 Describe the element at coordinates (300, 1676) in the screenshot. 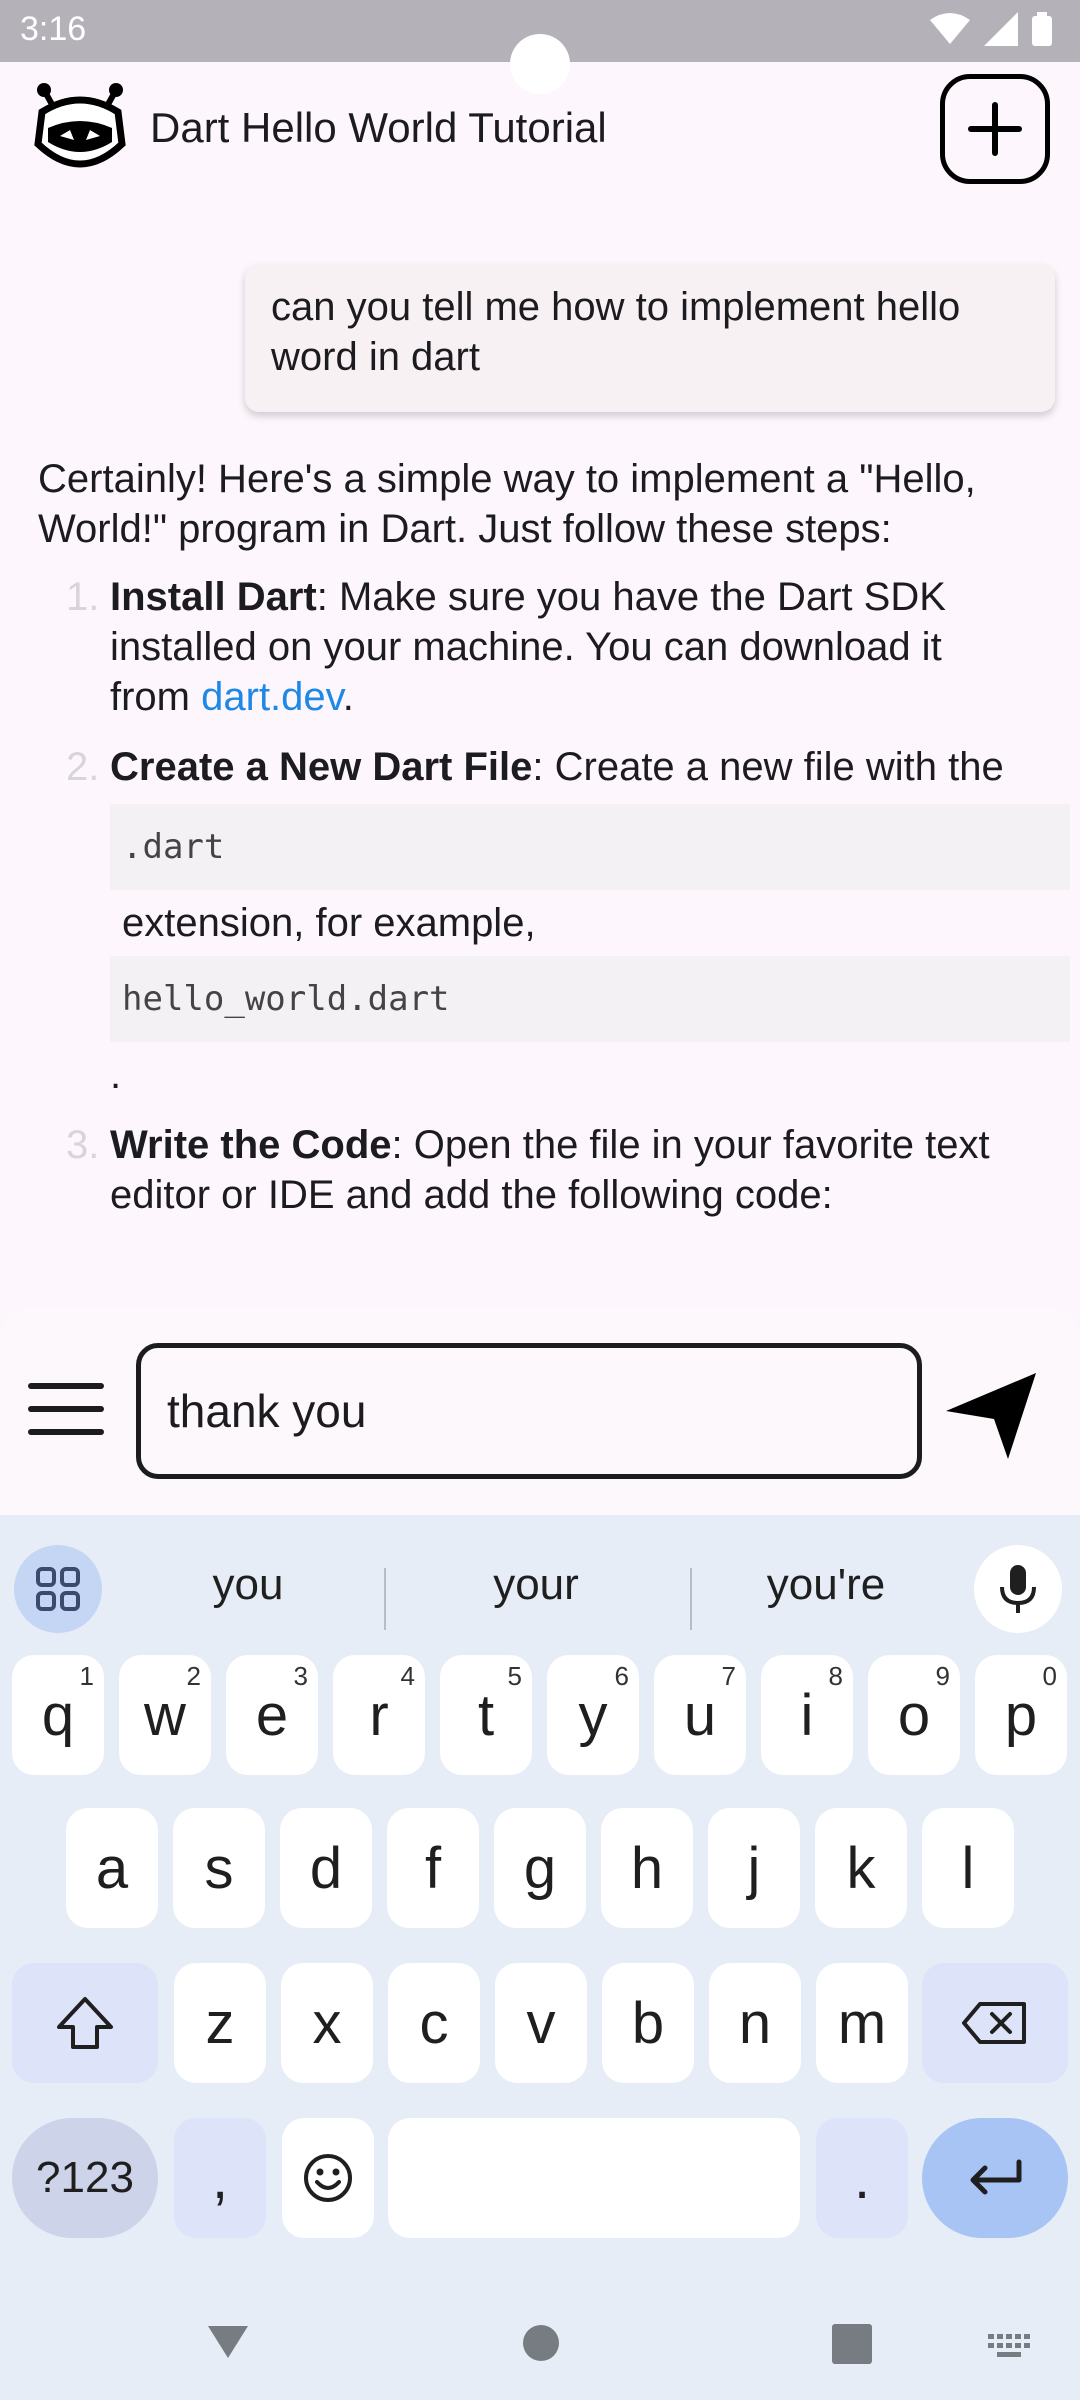

I see `key-hint: 3` at that location.